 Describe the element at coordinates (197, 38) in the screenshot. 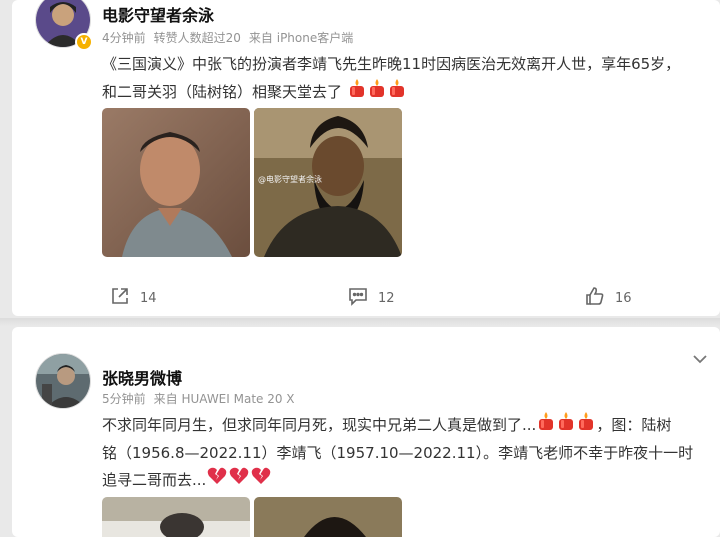

I see `repost-note: 转赞人数超过20` at that location.